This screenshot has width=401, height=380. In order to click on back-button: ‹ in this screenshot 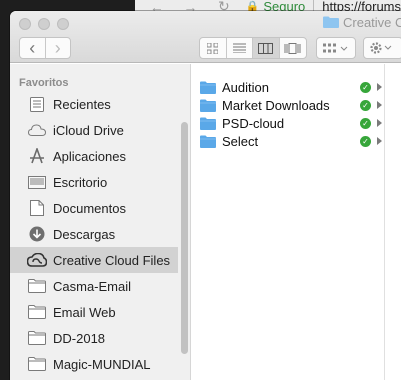, I will do `click(33, 48)`.